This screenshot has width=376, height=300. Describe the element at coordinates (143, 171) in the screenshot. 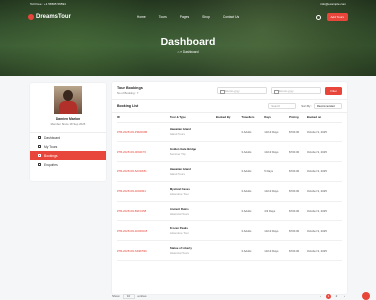

I see `booking-id: #TB-2025103-5A0DF81` at that location.